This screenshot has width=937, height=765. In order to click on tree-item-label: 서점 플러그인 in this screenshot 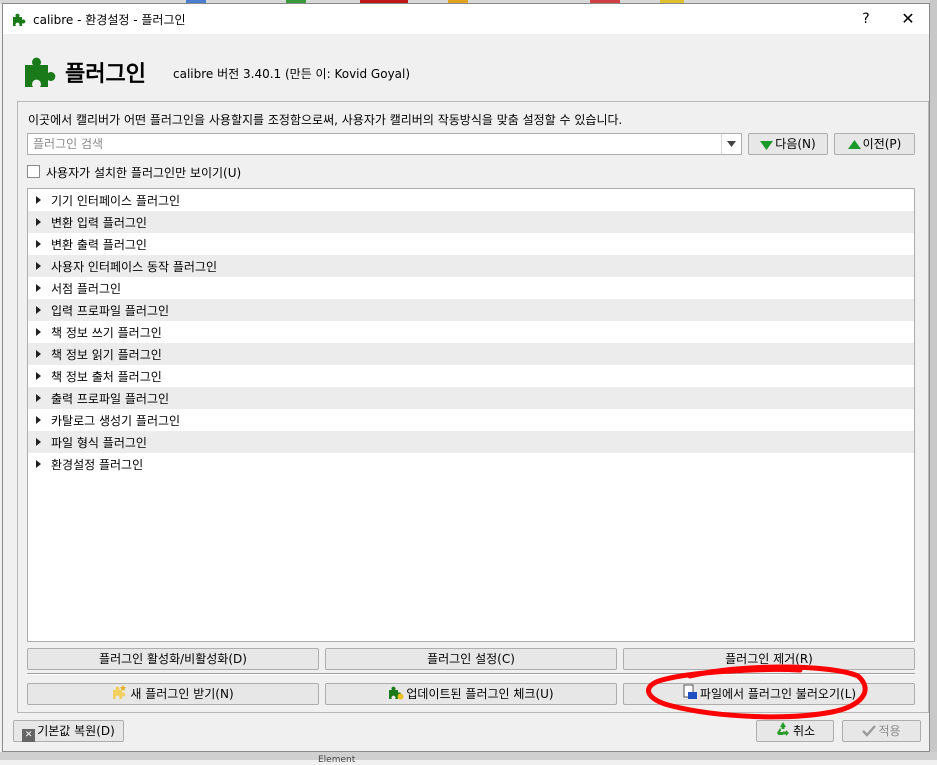, I will do `click(86, 289)`.